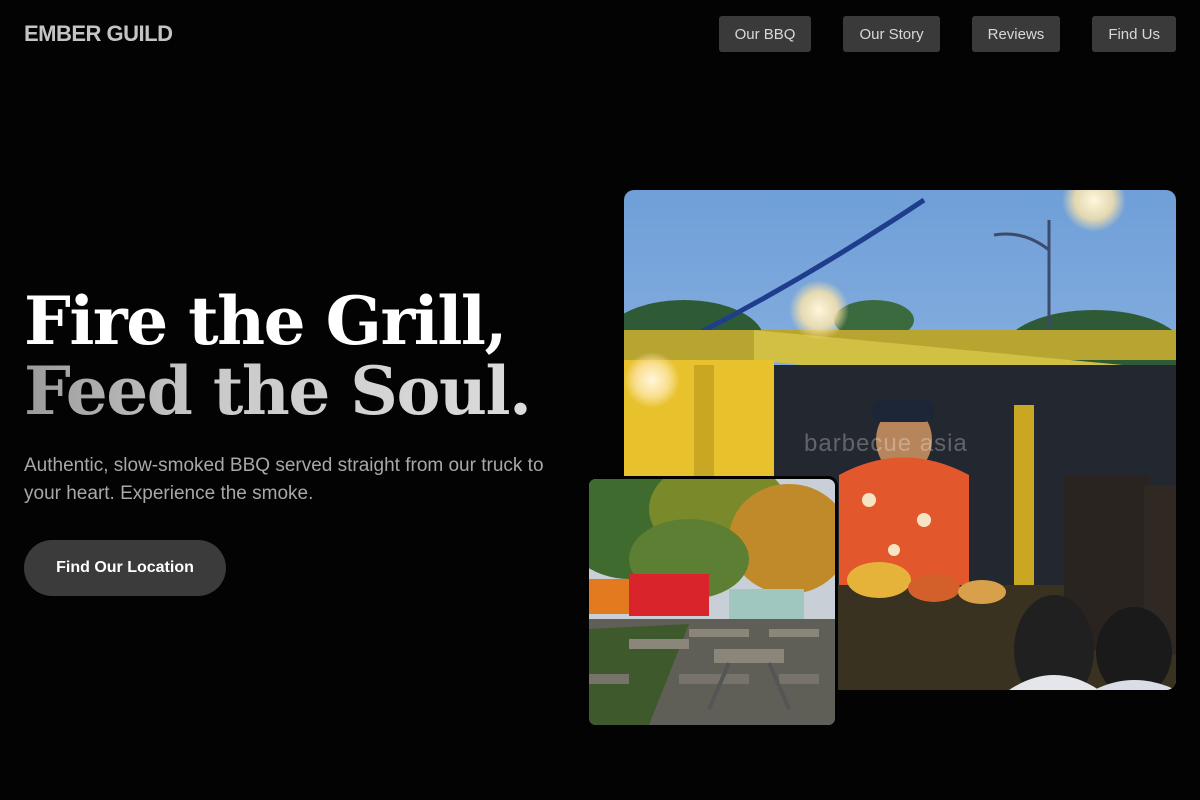 The height and width of the screenshot is (800, 1200). I want to click on nav-reviews-button: Reviews, so click(1016, 34).